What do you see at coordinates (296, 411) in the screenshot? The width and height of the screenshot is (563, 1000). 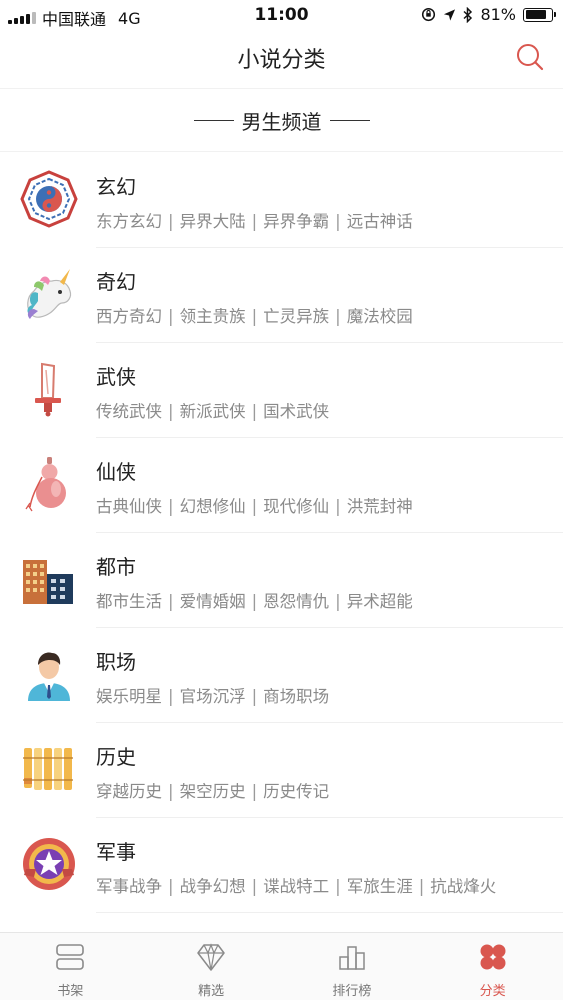 I see `subcategory: 国术武侠` at bounding box center [296, 411].